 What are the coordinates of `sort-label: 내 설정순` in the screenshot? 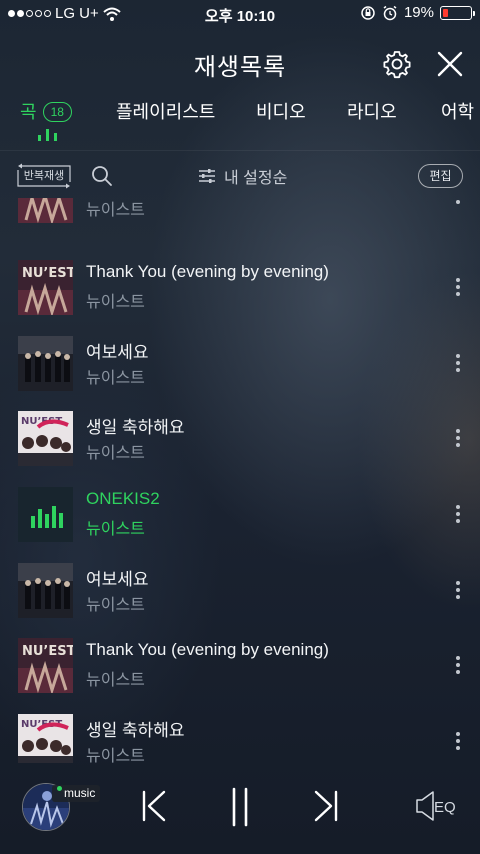 It's located at (256, 178).